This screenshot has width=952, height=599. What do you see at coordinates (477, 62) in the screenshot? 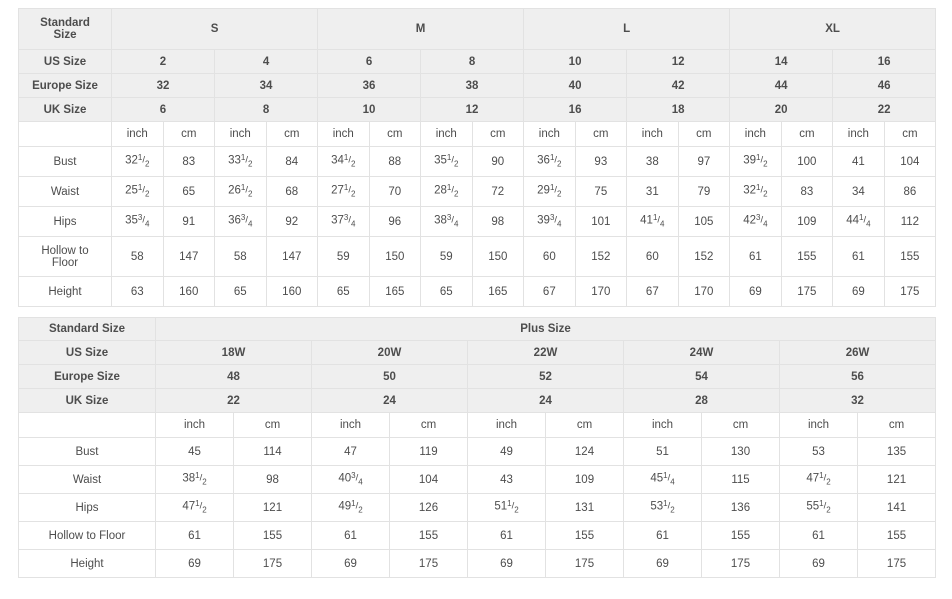
I see `standard-size-row: US Size 2 4 6 8 10 12 14 16` at bounding box center [477, 62].